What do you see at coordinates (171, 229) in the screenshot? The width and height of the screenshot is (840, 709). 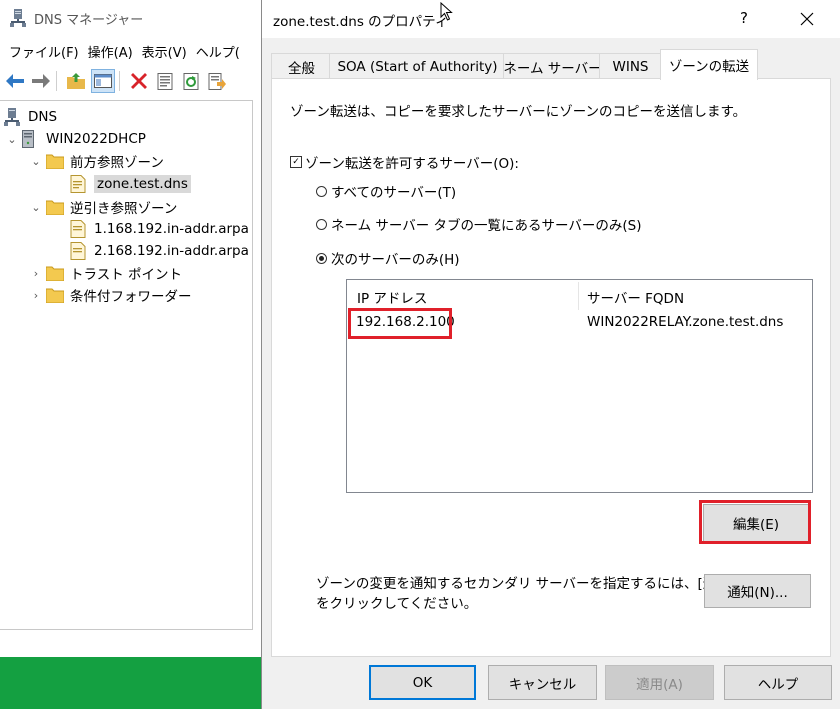 I see `tree-label-reverse-zone-1: 1.168.192.in-addr.arpa` at bounding box center [171, 229].